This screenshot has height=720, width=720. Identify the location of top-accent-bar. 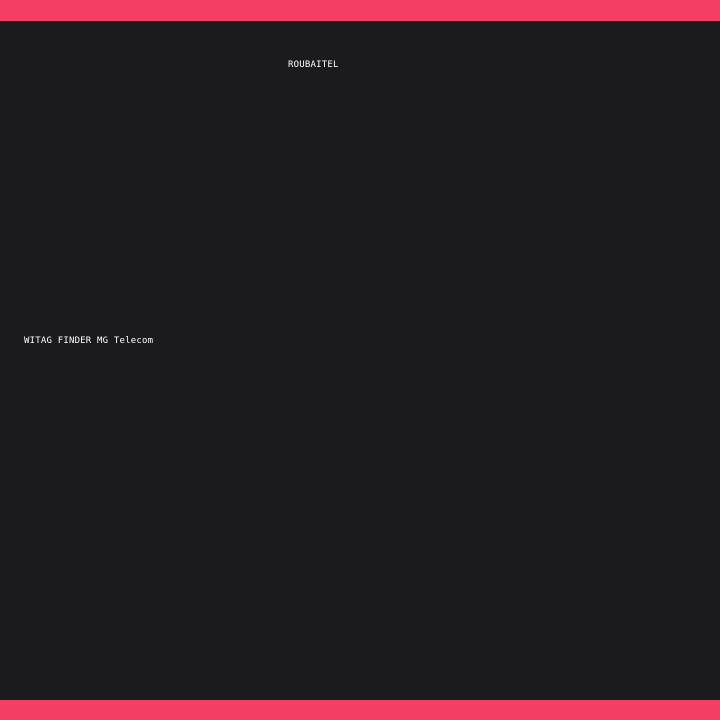
(360, 10).